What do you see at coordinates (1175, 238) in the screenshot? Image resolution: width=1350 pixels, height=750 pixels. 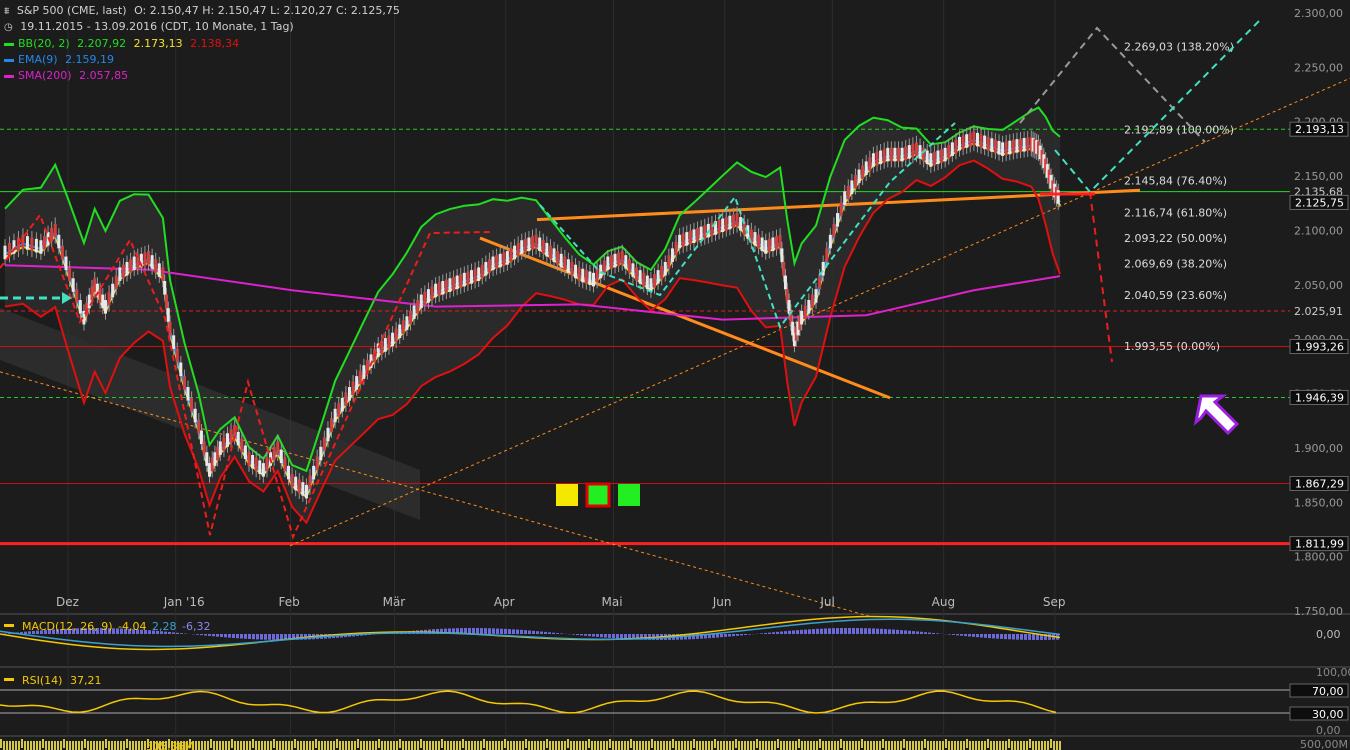 I see `fib-level-label: 2.093,22 (50.00%)` at bounding box center [1175, 238].